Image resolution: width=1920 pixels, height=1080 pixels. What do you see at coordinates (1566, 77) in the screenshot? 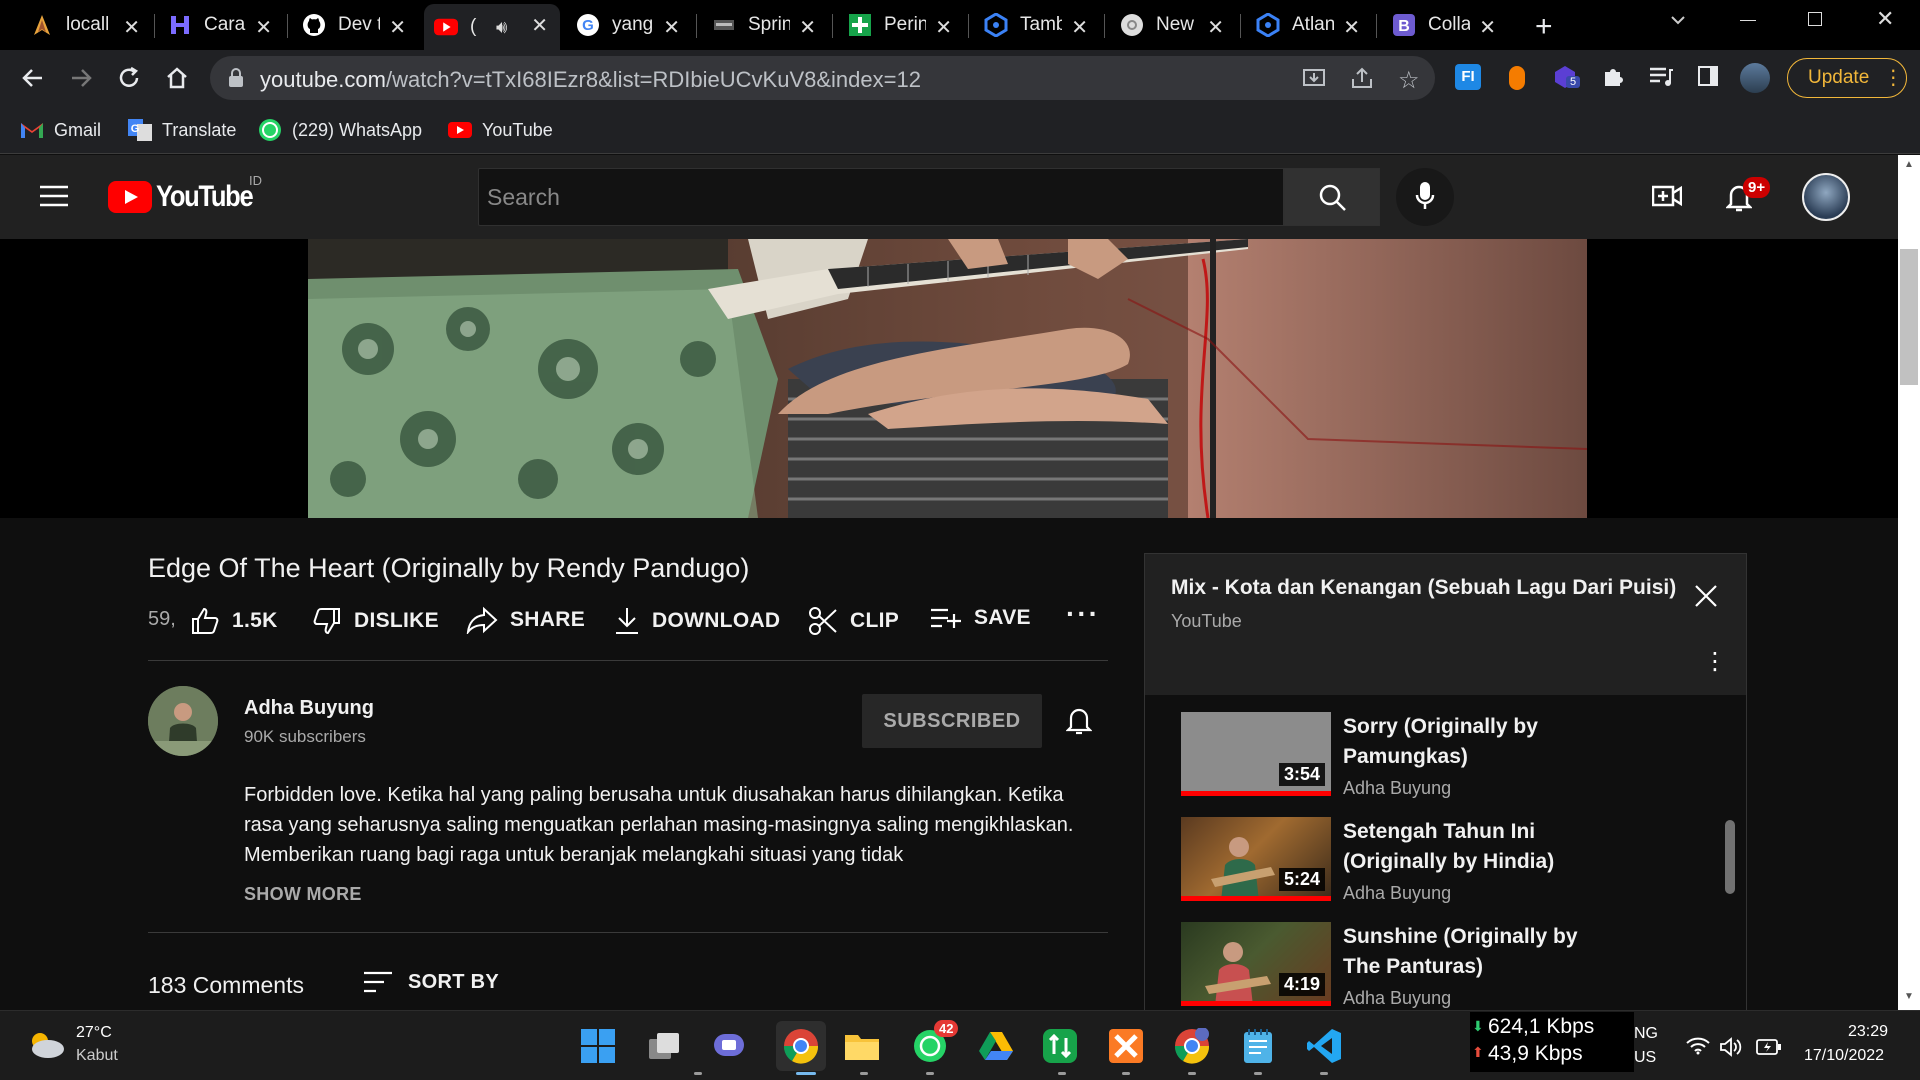
I see `extension-purple-icon: 5` at bounding box center [1566, 77].